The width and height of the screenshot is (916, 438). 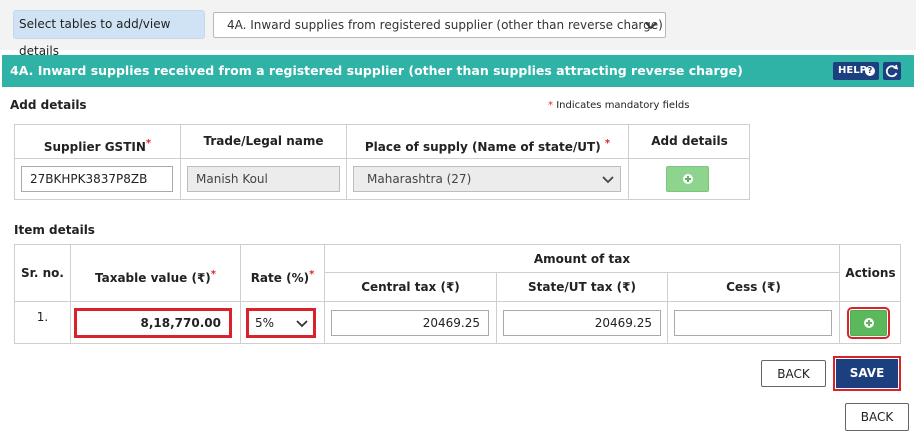 I want to click on refresh-button, so click(x=892, y=71).